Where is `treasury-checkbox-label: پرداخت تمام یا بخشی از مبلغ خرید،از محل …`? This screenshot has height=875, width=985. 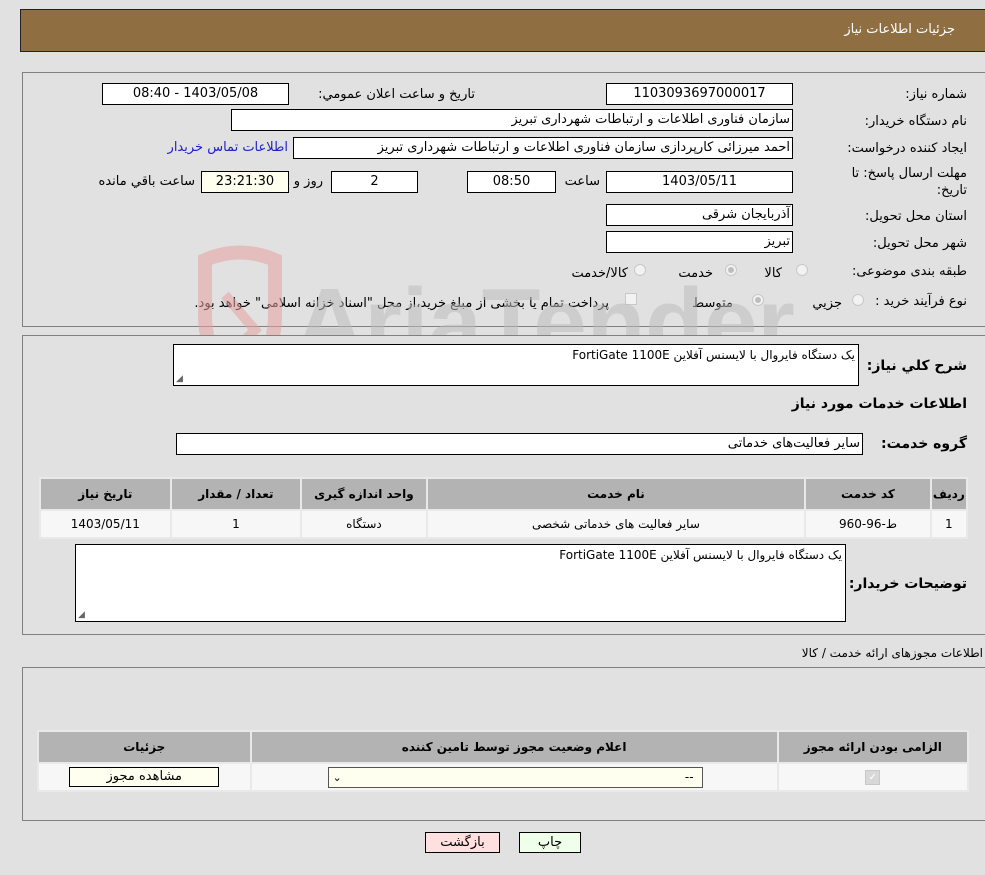 treasury-checkbox-label: پرداخت تمام یا بخشی از مبلغ خرید،از محل … is located at coordinates (401, 303).